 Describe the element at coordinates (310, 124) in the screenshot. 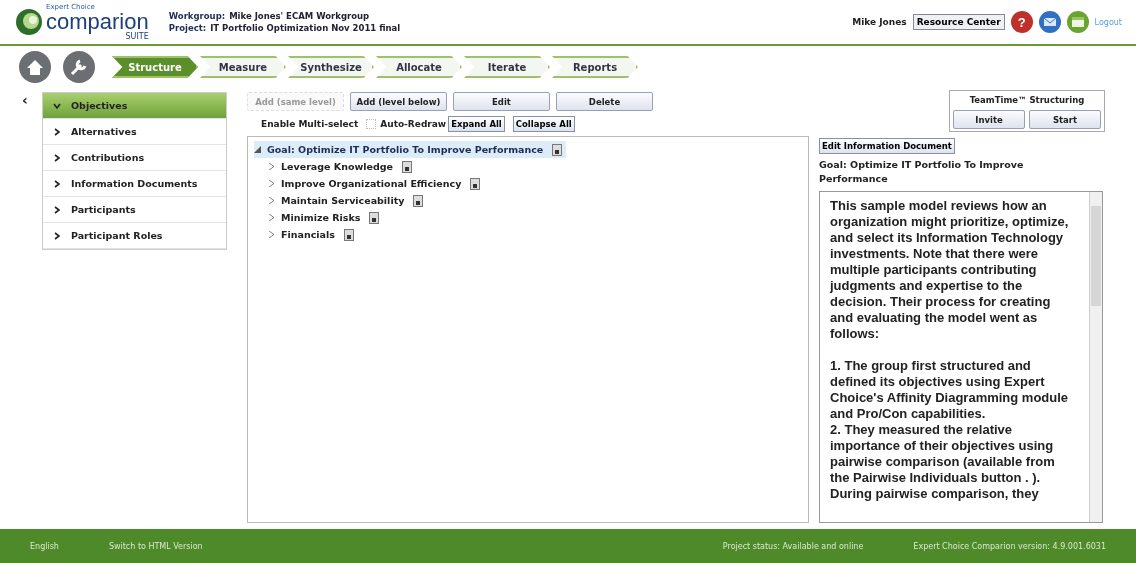

I see `option-label: Enable Multi-select` at that location.